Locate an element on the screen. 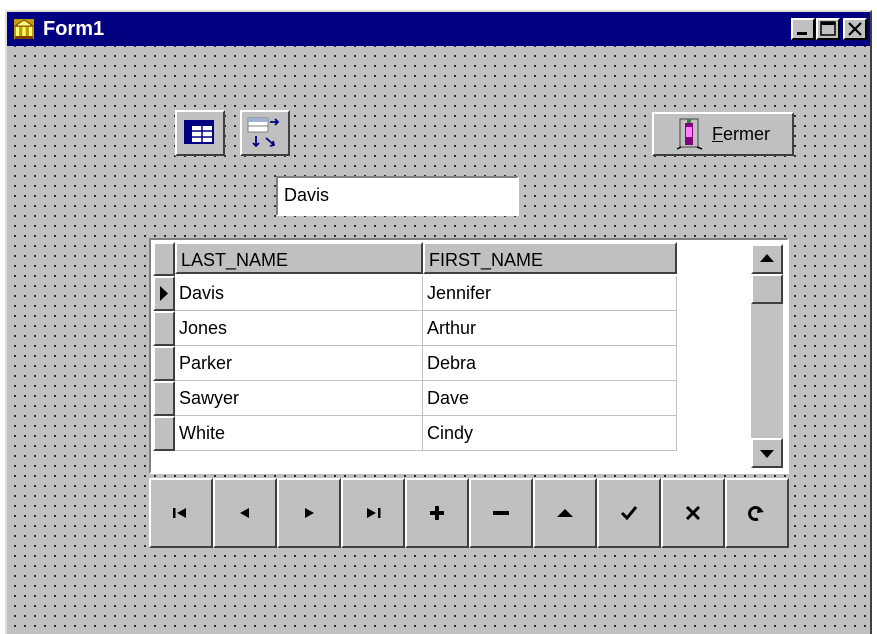 This screenshot has height=634, width=877. maximize-button is located at coordinates (828, 29).